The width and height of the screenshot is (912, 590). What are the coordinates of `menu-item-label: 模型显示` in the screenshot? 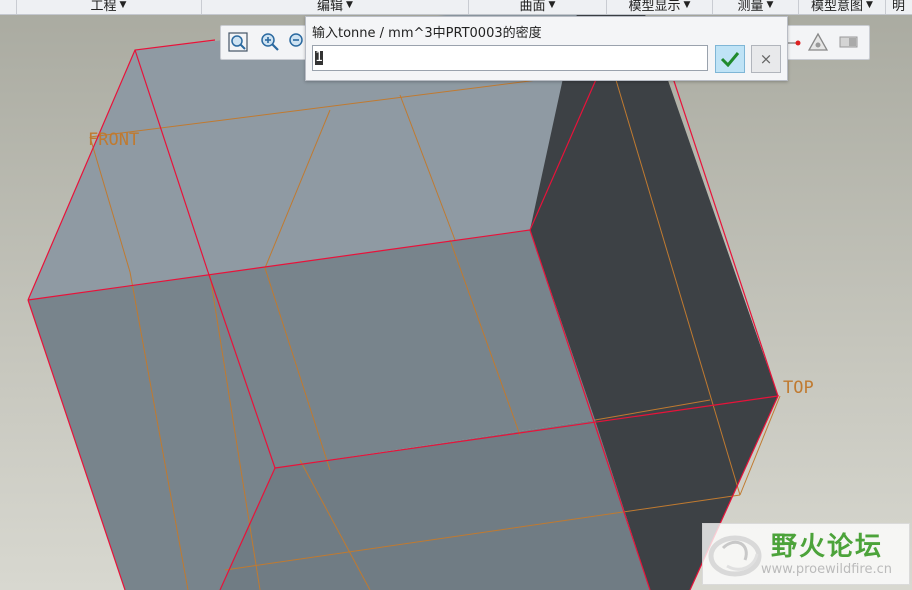 It's located at (654, 7).